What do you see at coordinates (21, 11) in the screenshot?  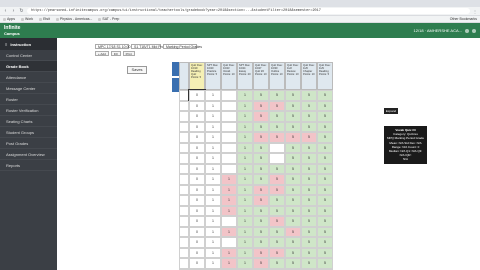 I see `reload-icon: ↻` at bounding box center [21, 11].